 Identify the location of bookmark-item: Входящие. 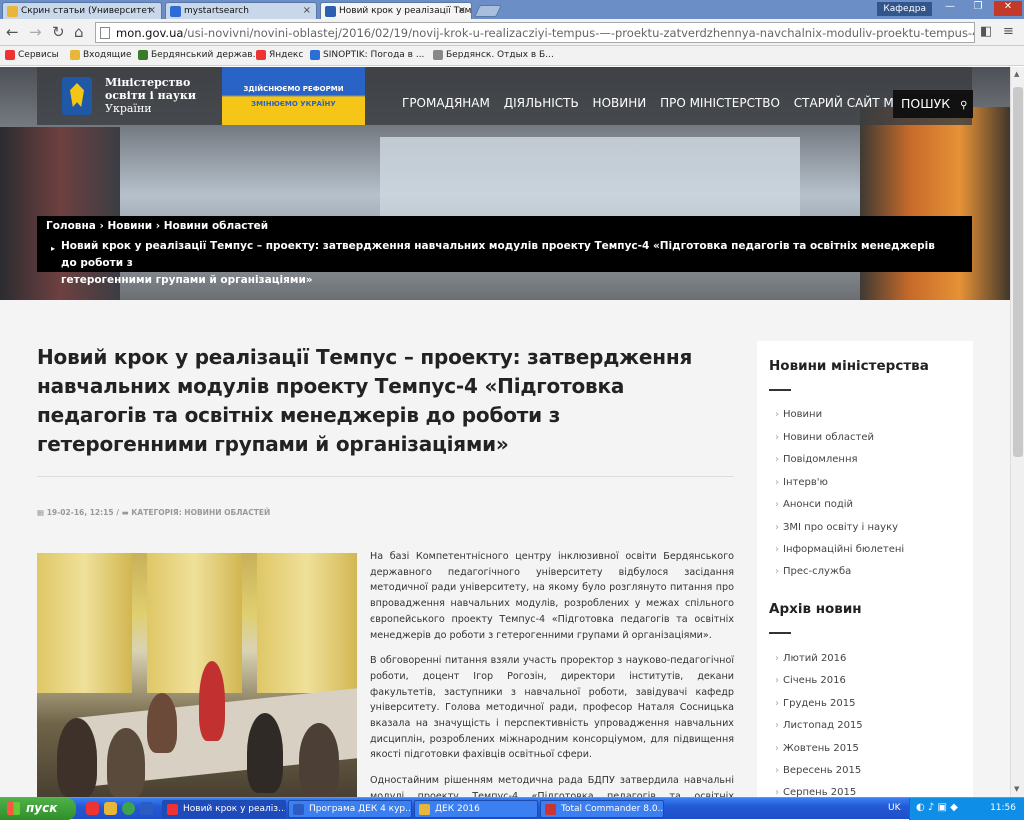
(101, 55).